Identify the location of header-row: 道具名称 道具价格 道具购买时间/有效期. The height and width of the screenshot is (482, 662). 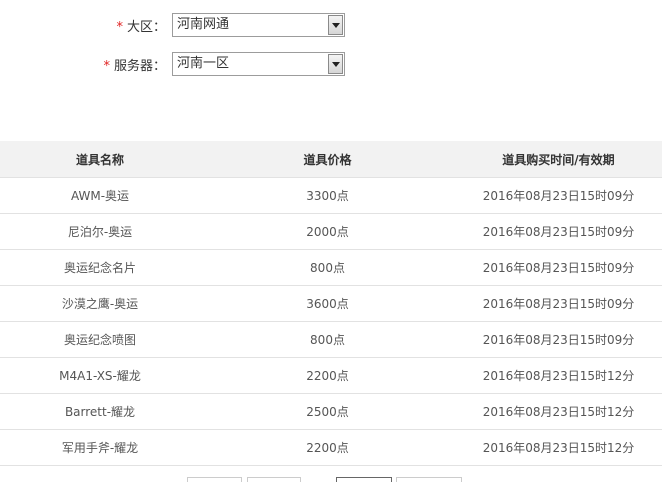
(331, 159).